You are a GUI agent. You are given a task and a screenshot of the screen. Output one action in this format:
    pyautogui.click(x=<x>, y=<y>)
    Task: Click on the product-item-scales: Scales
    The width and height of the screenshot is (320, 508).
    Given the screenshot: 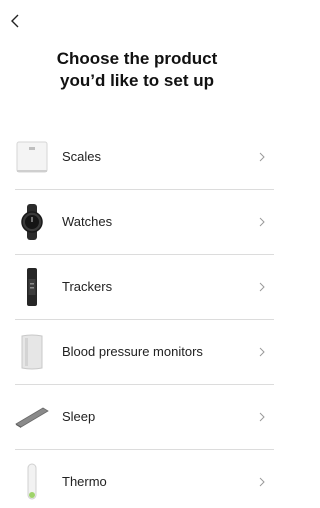 What is the action you would take?
    pyautogui.click(x=137, y=156)
    